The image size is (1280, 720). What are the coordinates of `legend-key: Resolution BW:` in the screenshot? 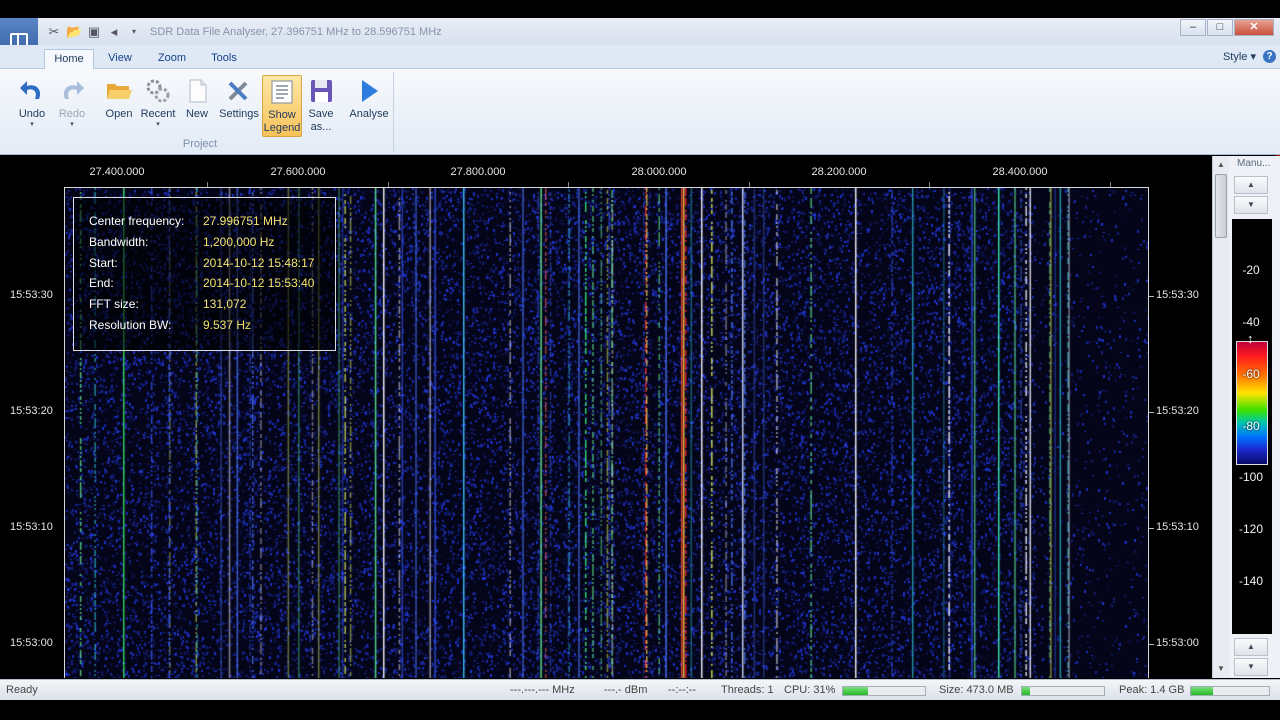 It's located at (130, 325).